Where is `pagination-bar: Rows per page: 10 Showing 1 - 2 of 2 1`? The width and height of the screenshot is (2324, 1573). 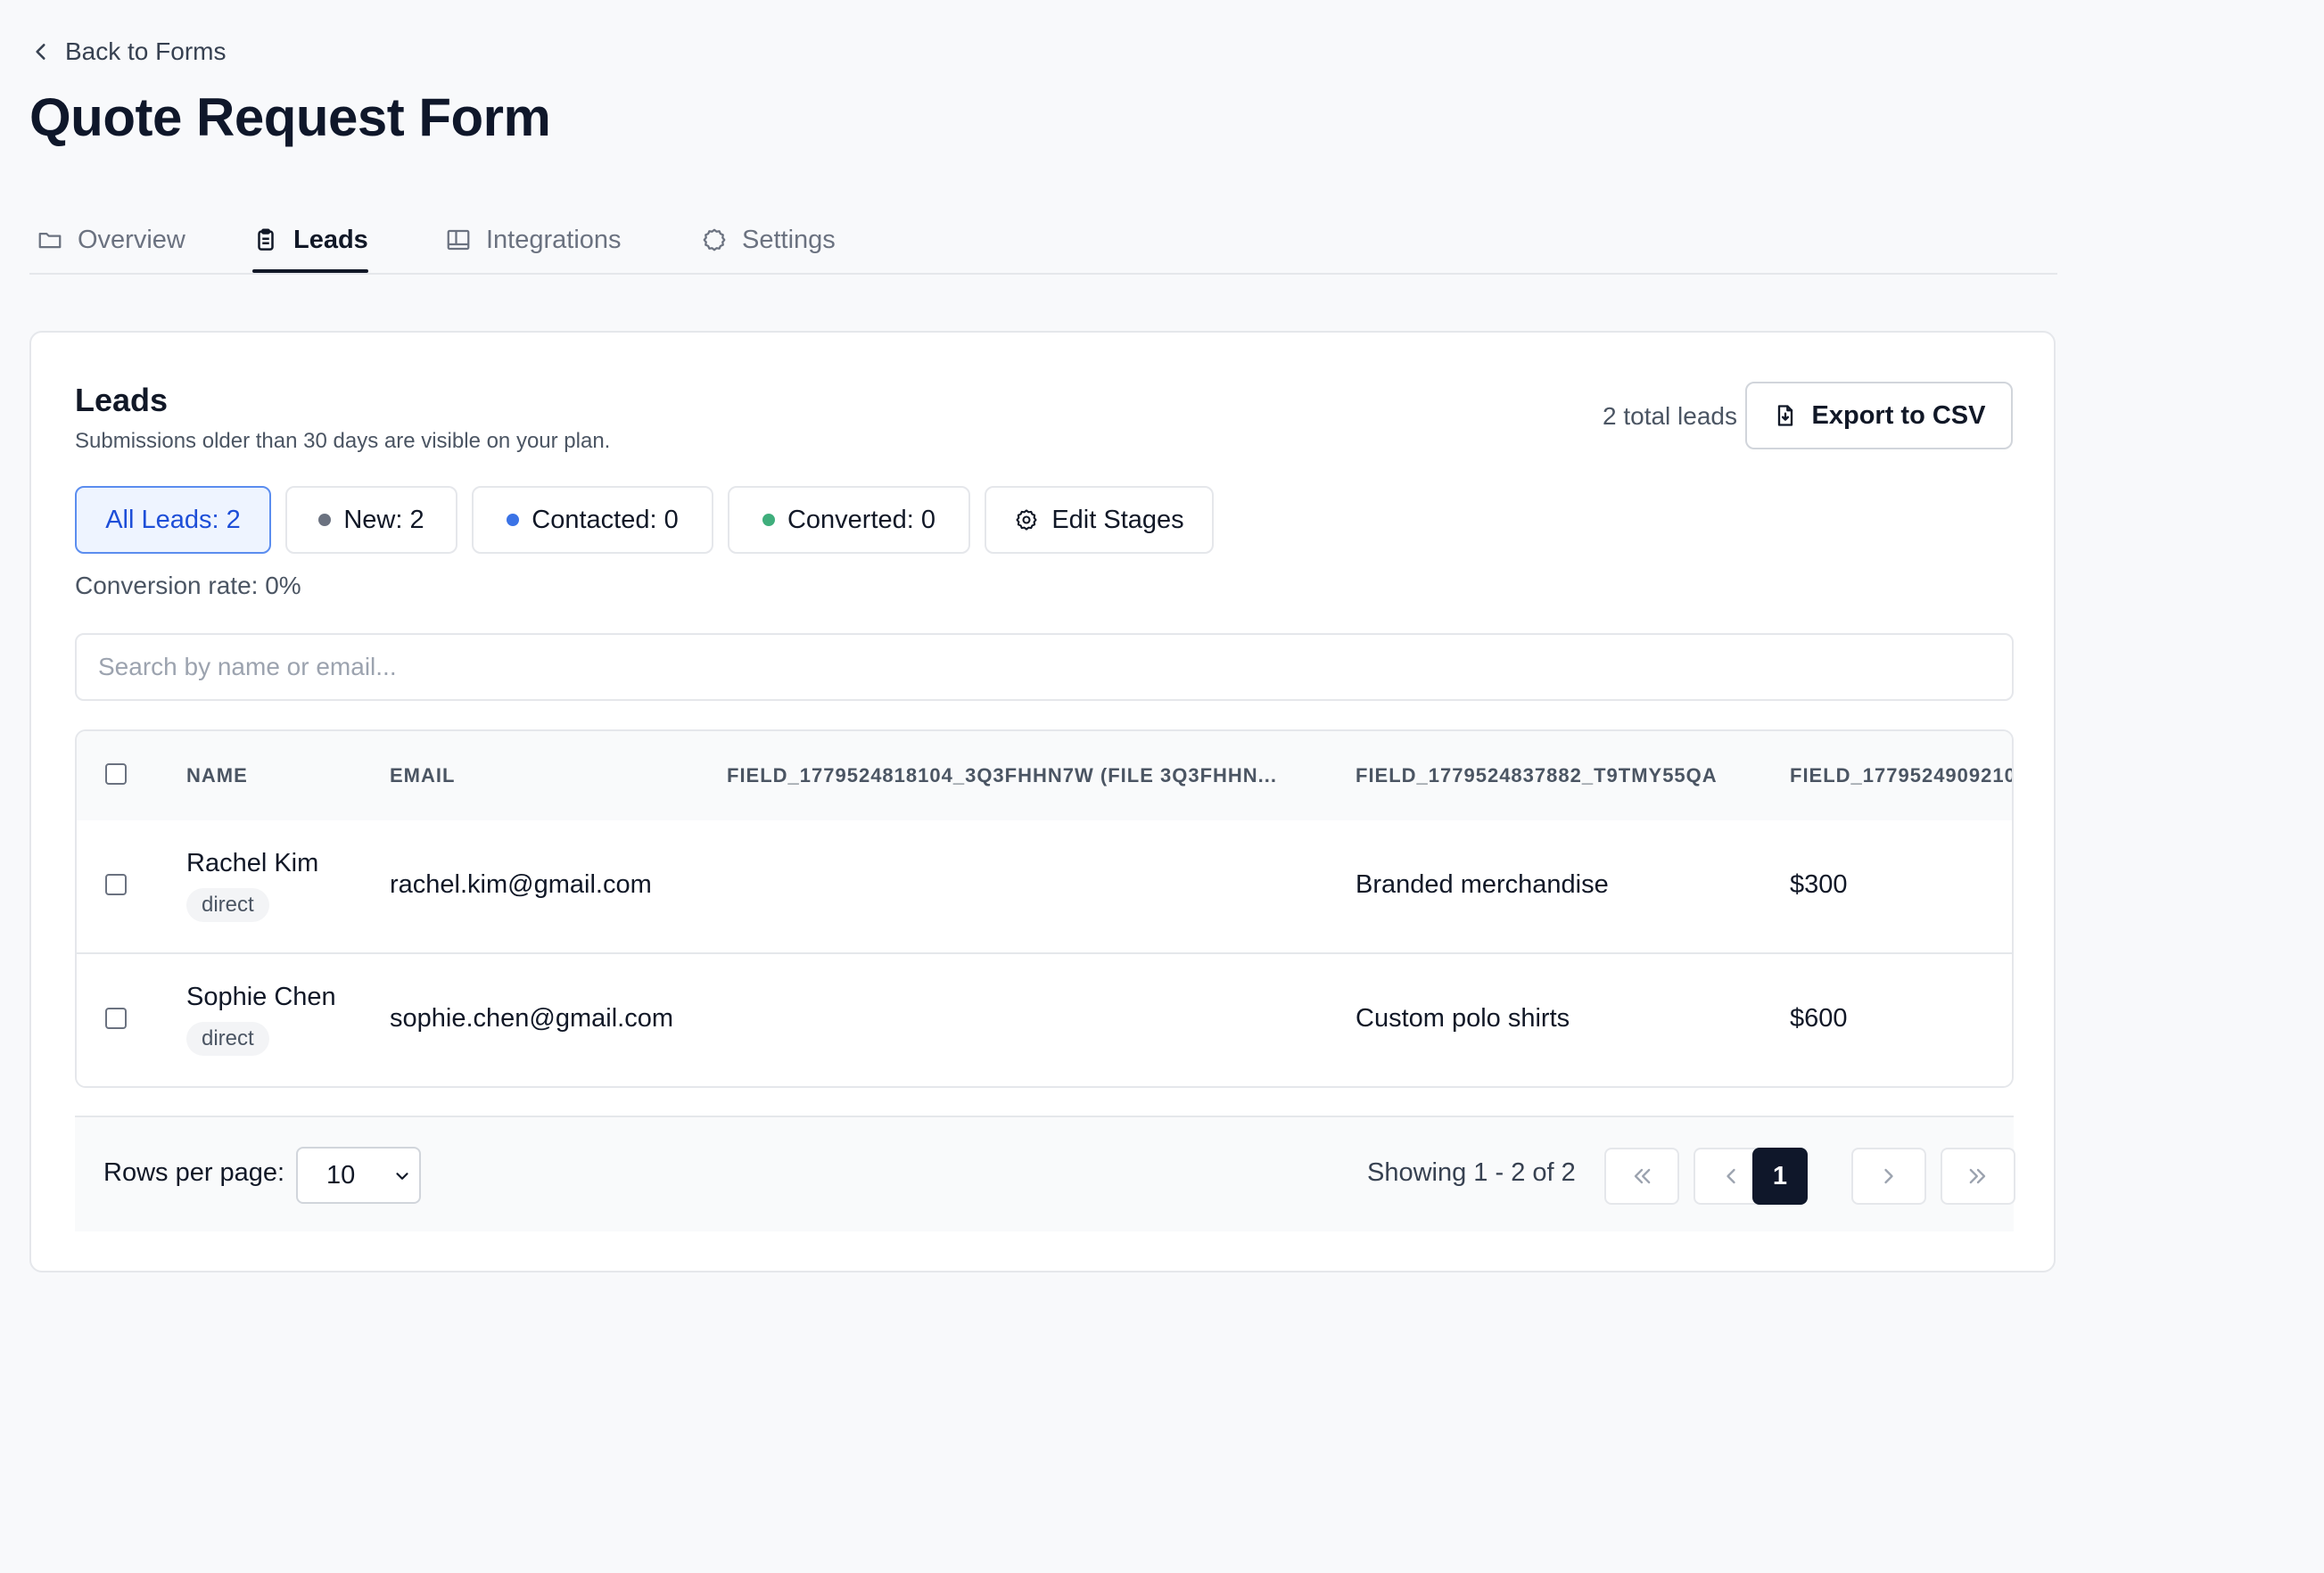 pagination-bar: Rows per page: 10 Showing 1 - 2 of 2 1 is located at coordinates (1045, 1173).